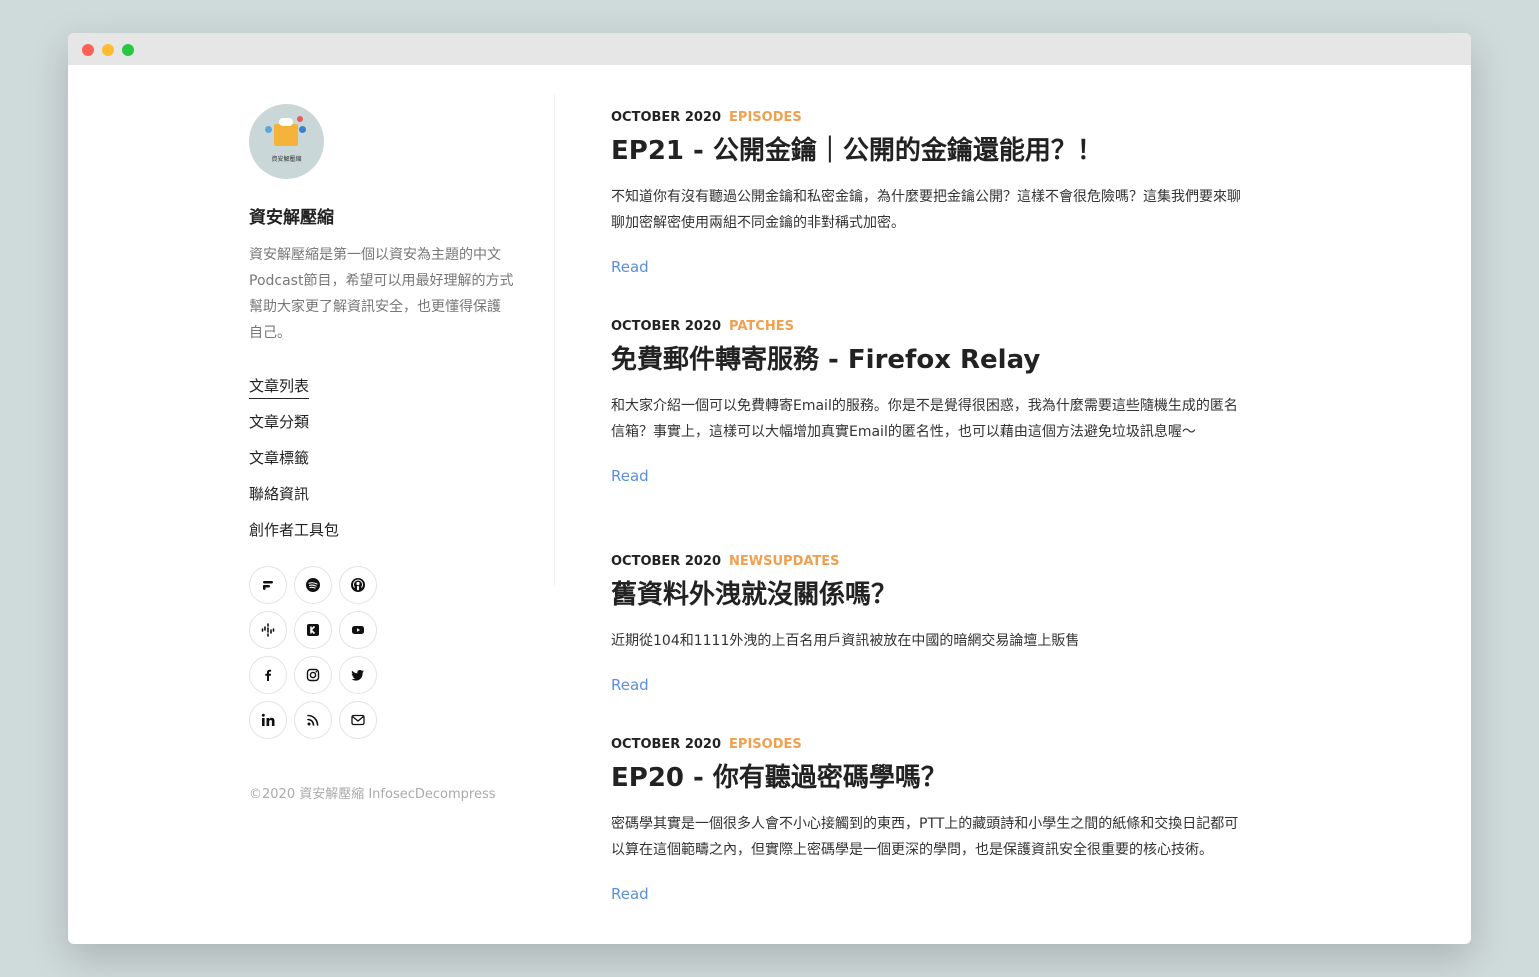 This screenshot has width=1539, height=977. What do you see at coordinates (294, 530) in the screenshot?
I see `nav-item-label: 創作者工具包` at bounding box center [294, 530].